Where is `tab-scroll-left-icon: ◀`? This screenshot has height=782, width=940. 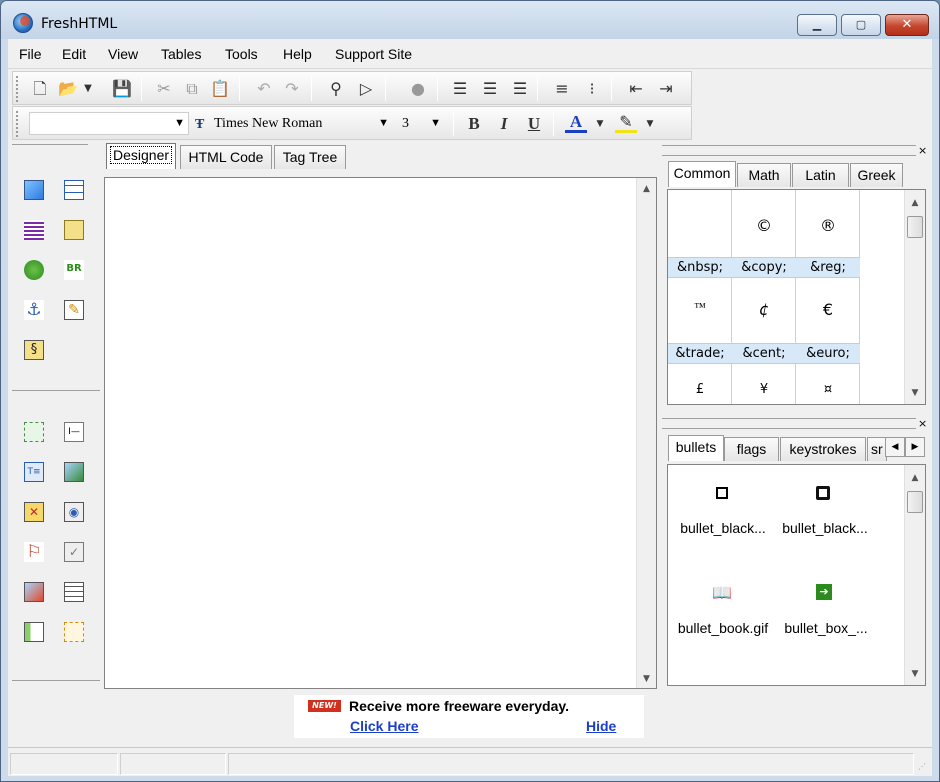
tab-scroll-left-icon: ◀ is located at coordinates (895, 447).